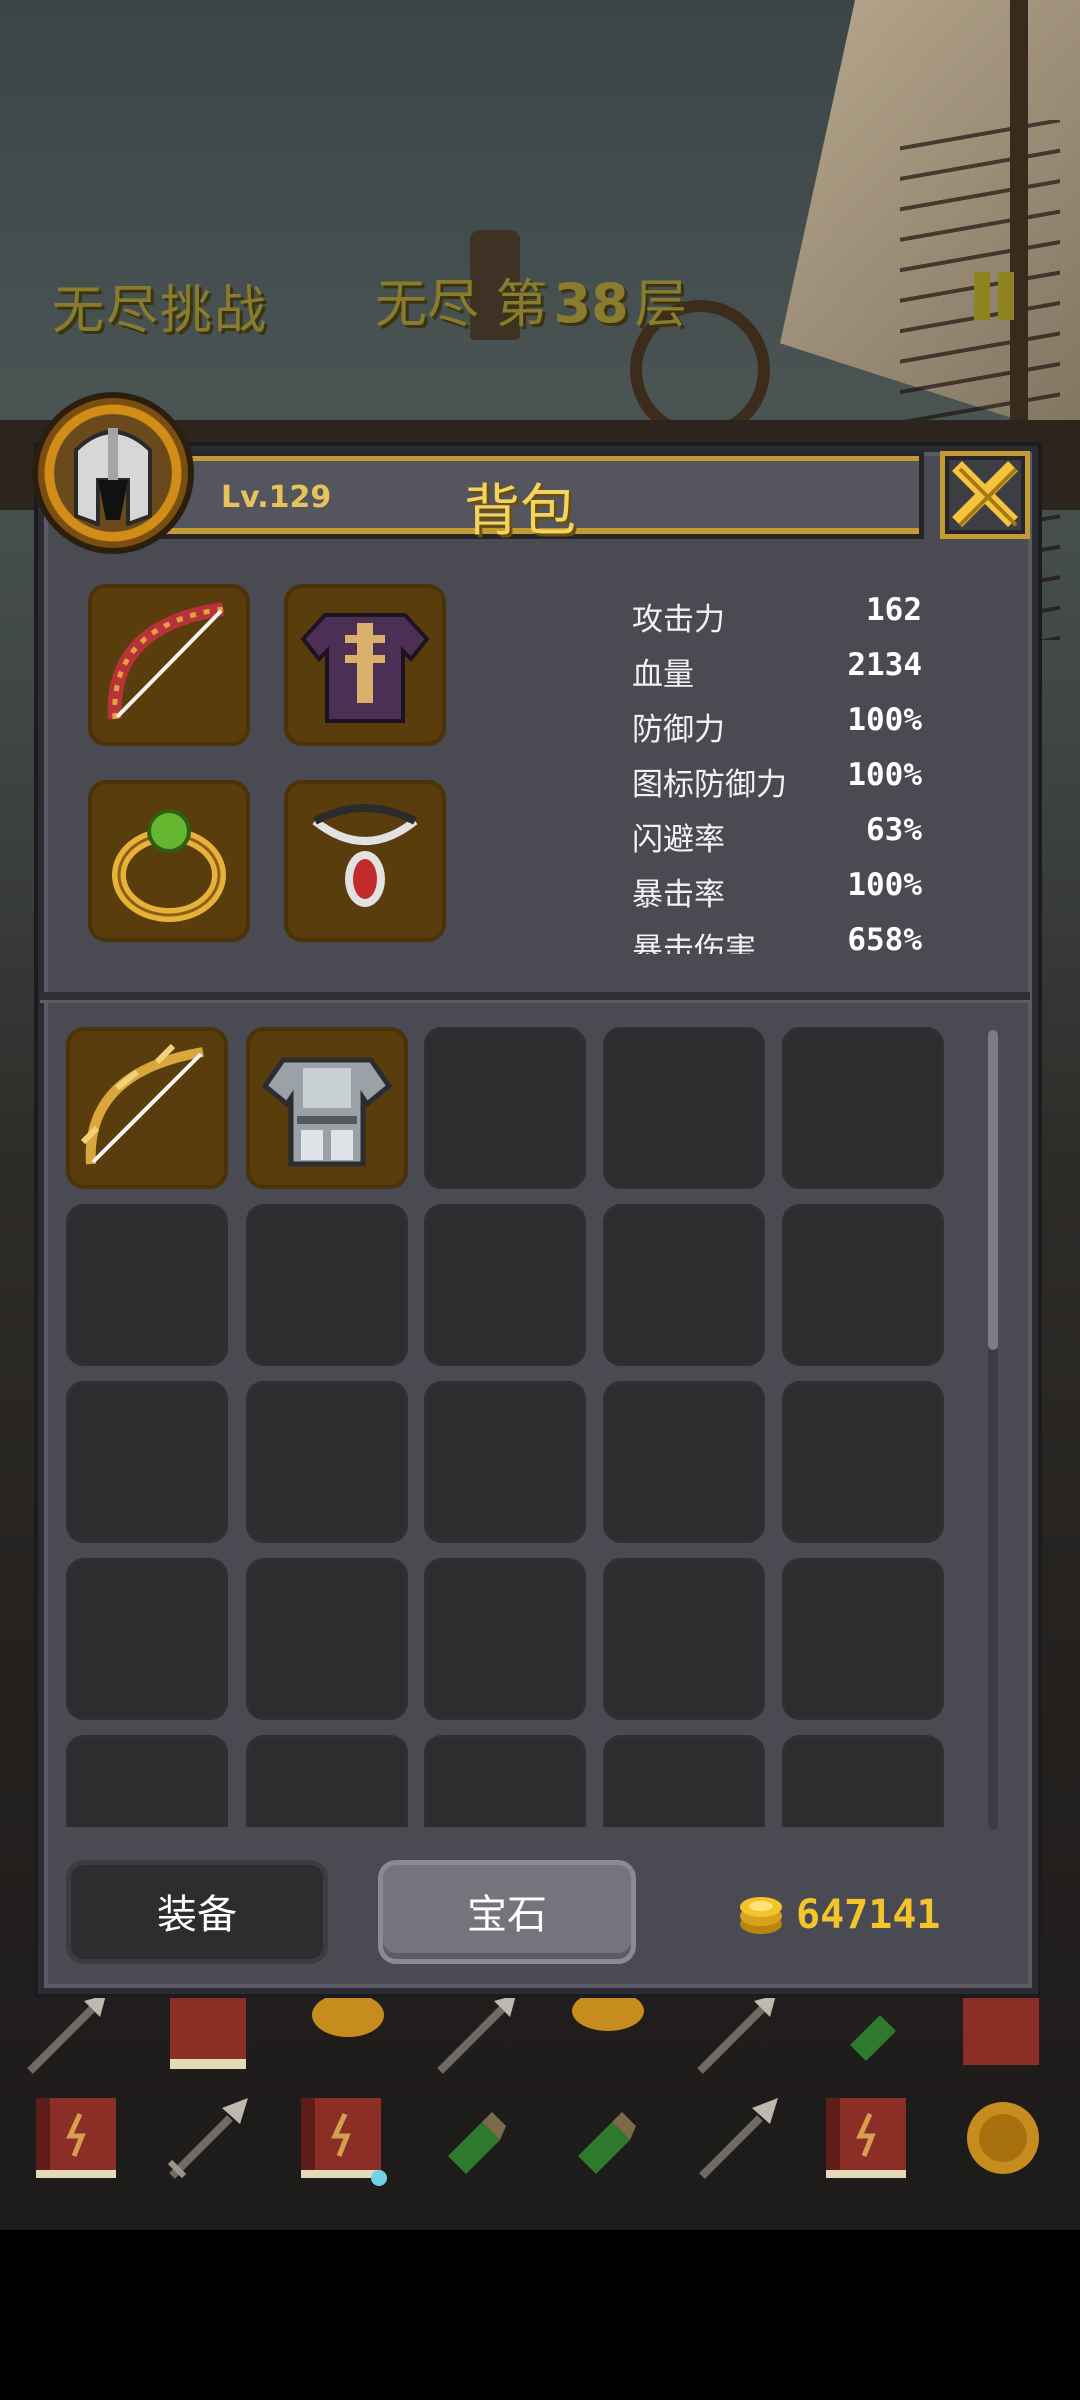 The height and width of the screenshot is (2400, 1080). I want to click on panel-divider, so click(535, 996).